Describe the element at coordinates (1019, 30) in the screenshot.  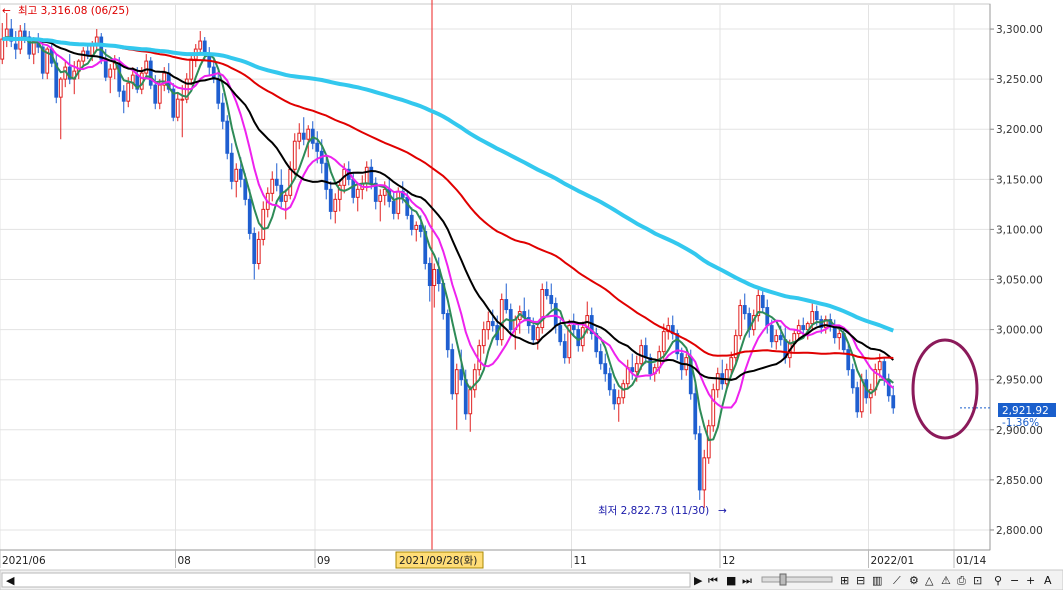
I see `y-tick-label: 3,300.00` at that location.